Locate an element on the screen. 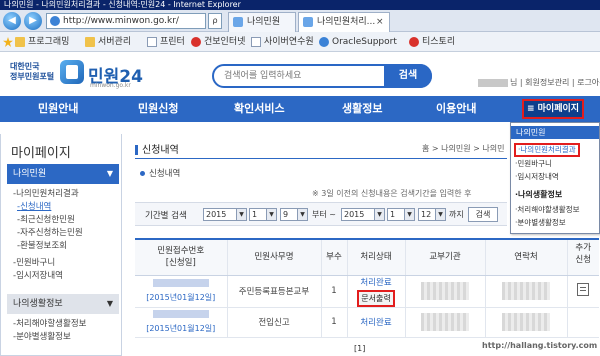 The height and width of the screenshot is (356, 600). breadcrumb: 홈 > 나의민원 > 나의민 is located at coordinates (463, 148).